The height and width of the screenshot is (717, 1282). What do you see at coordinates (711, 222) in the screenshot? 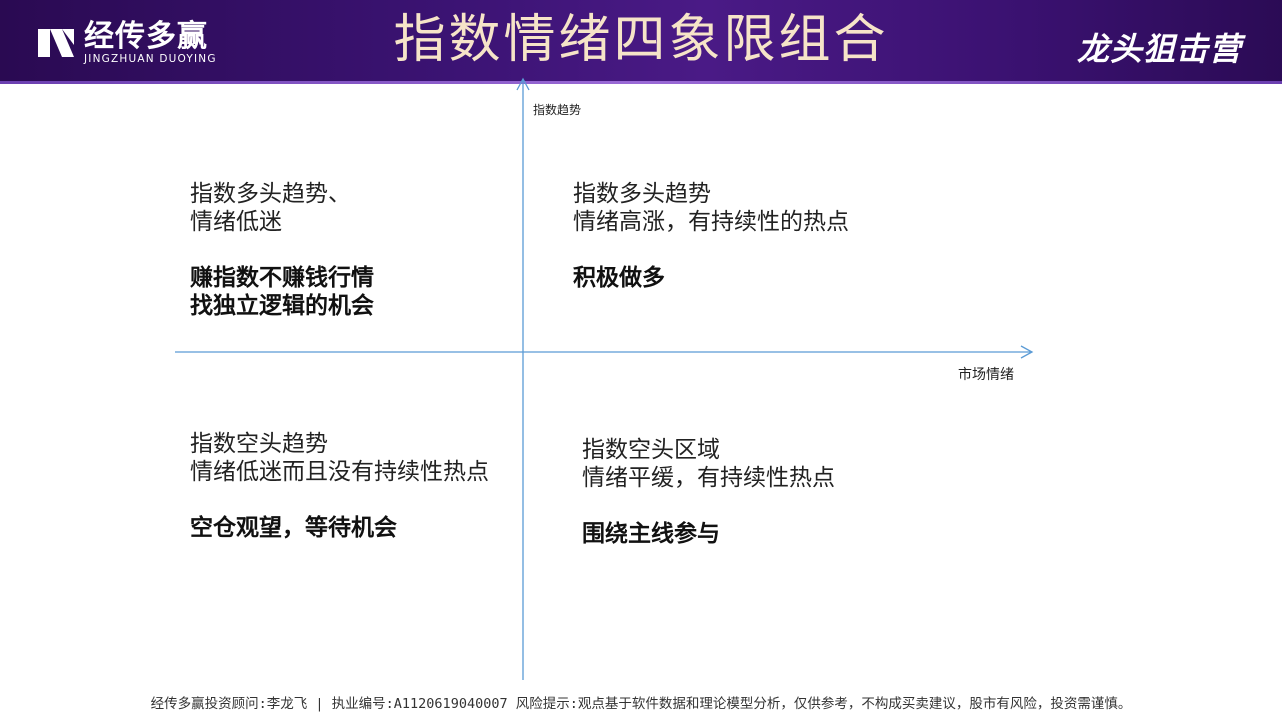
I see `quadrant-condition: 情绪高涨，有持续性的热点` at bounding box center [711, 222].